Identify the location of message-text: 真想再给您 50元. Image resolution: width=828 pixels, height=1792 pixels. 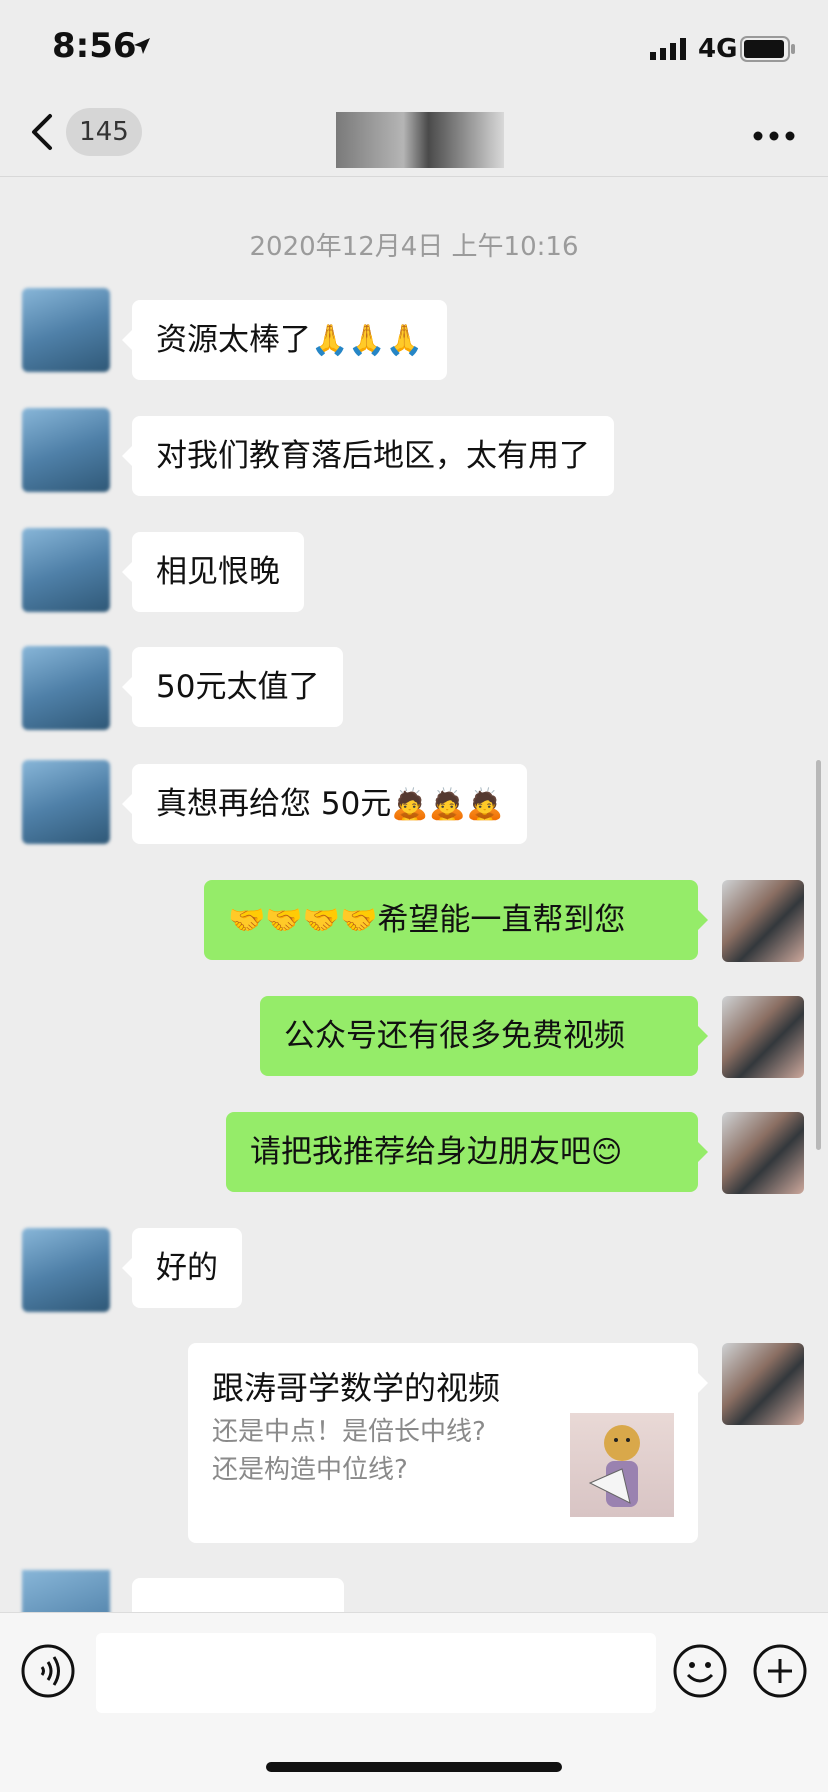
(274, 804).